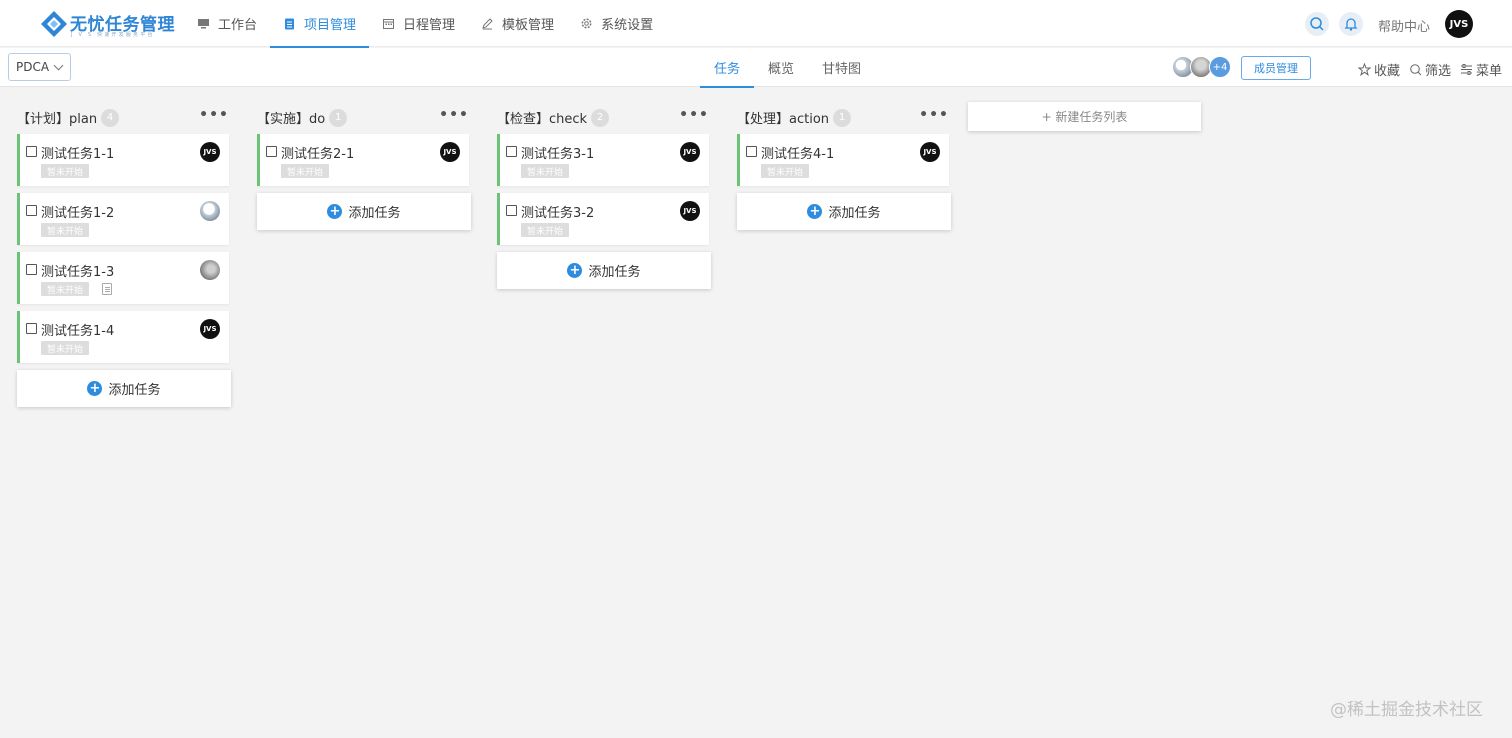 Image resolution: width=1512 pixels, height=738 pixels. What do you see at coordinates (33, 67) in the screenshot?
I see `project-select-value: PDCA` at bounding box center [33, 67].